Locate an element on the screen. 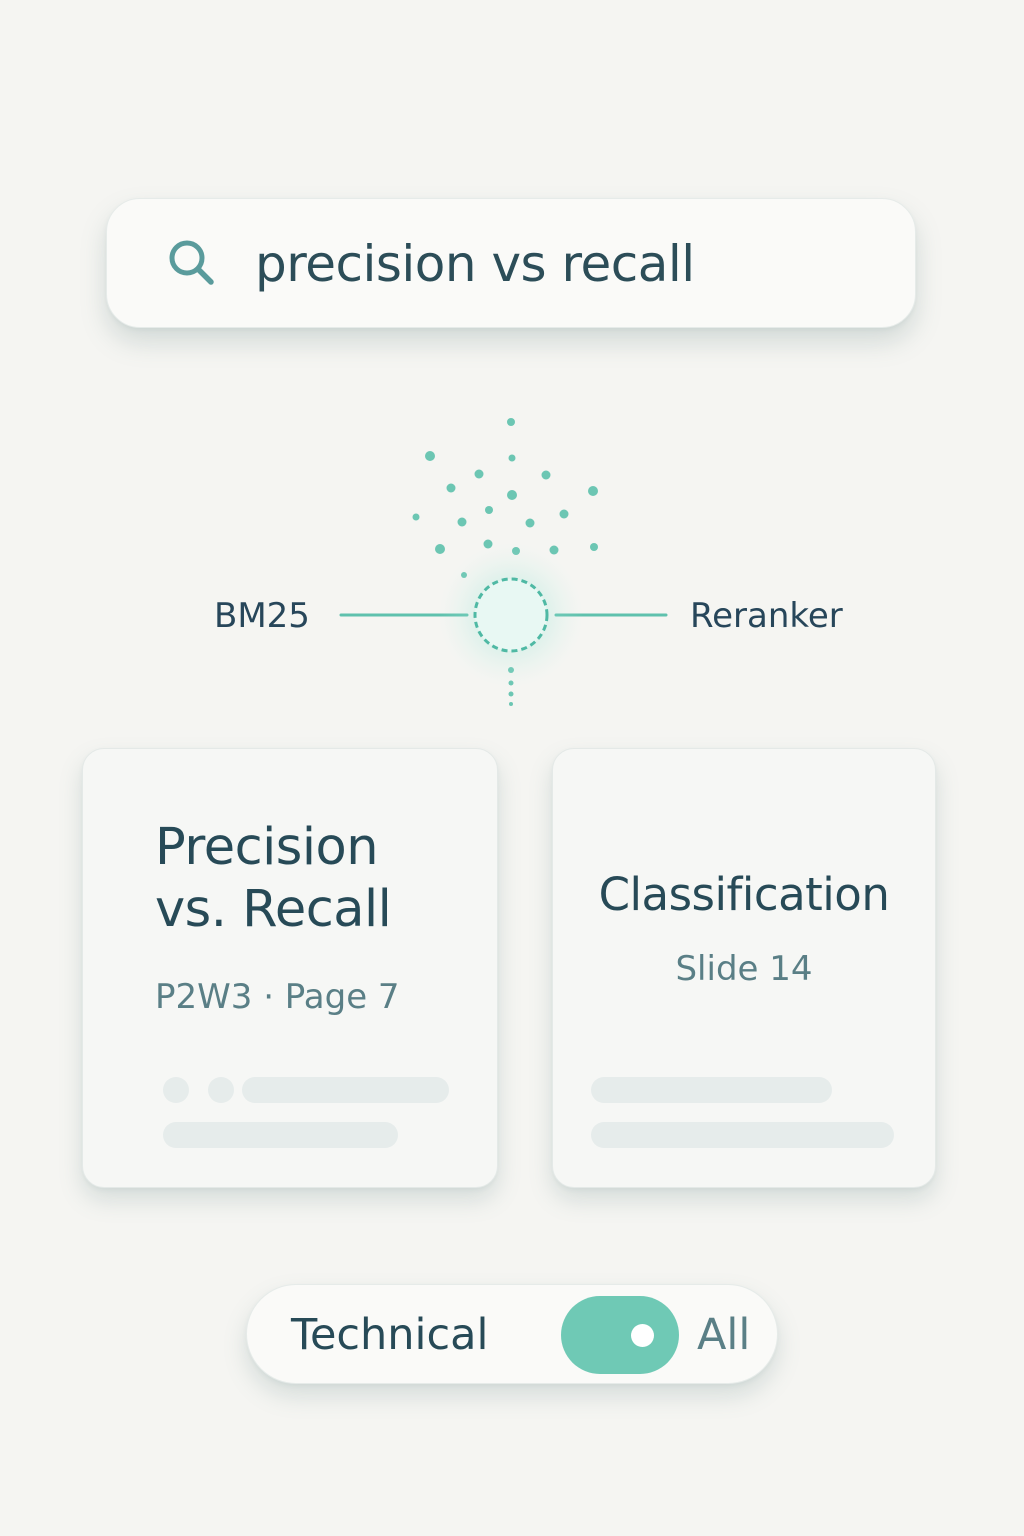  all-label: All is located at coordinates (723, 1335).